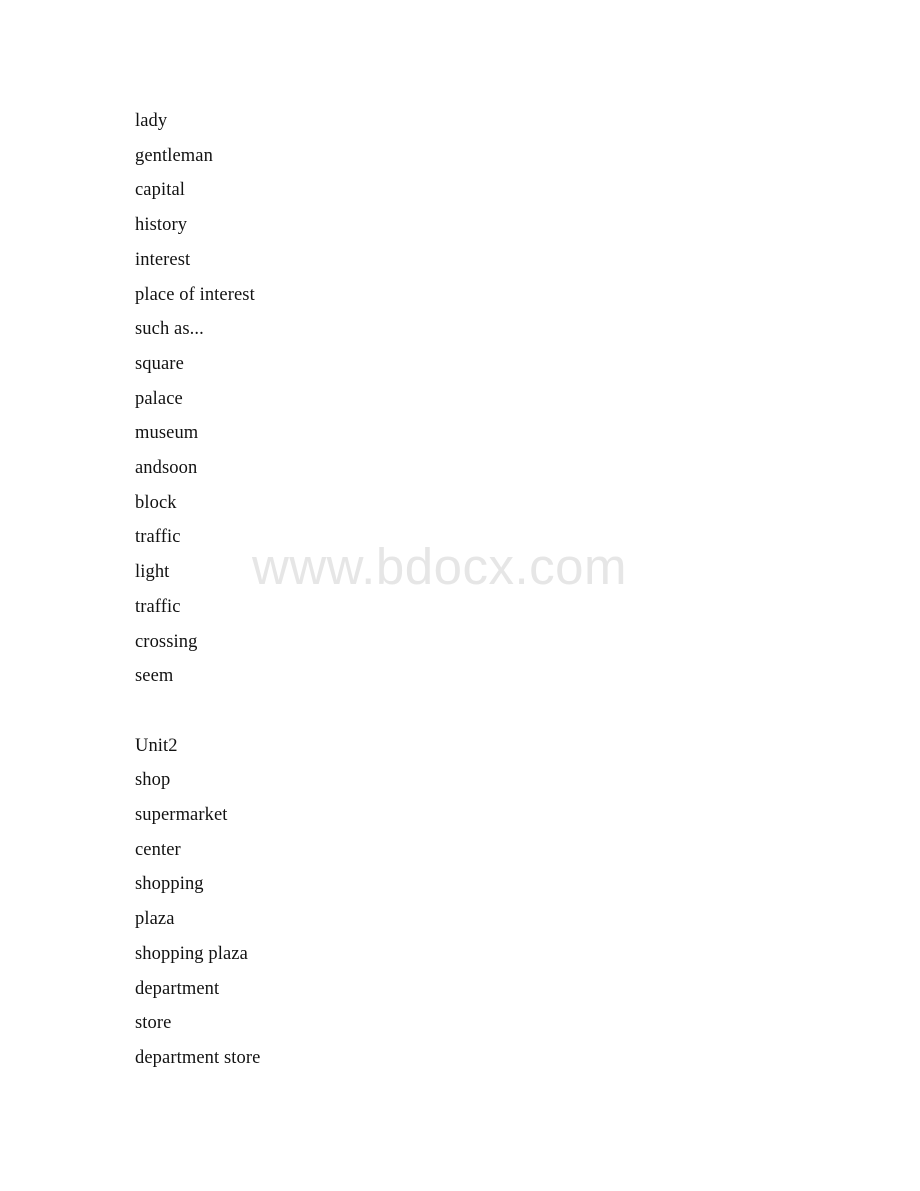 The width and height of the screenshot is (920, 1191). What do you see at coordinates (181, 815) in the screenshot?
I see `word-list-item: supermarket` at bounding box center [181, 815].